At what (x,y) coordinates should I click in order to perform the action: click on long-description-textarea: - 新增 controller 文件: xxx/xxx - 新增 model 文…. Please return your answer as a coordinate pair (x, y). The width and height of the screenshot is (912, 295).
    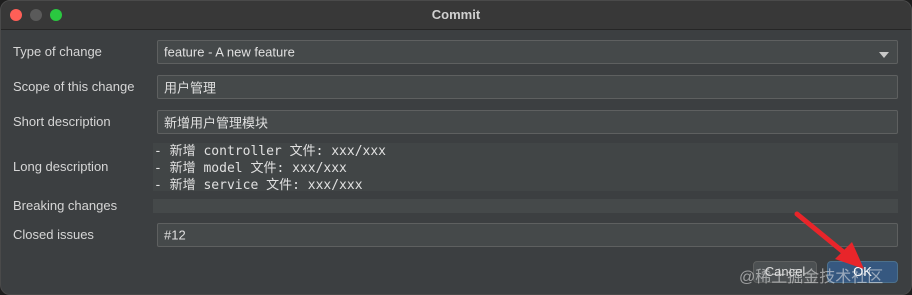
    Looking at the image, I should click on (525, 168).